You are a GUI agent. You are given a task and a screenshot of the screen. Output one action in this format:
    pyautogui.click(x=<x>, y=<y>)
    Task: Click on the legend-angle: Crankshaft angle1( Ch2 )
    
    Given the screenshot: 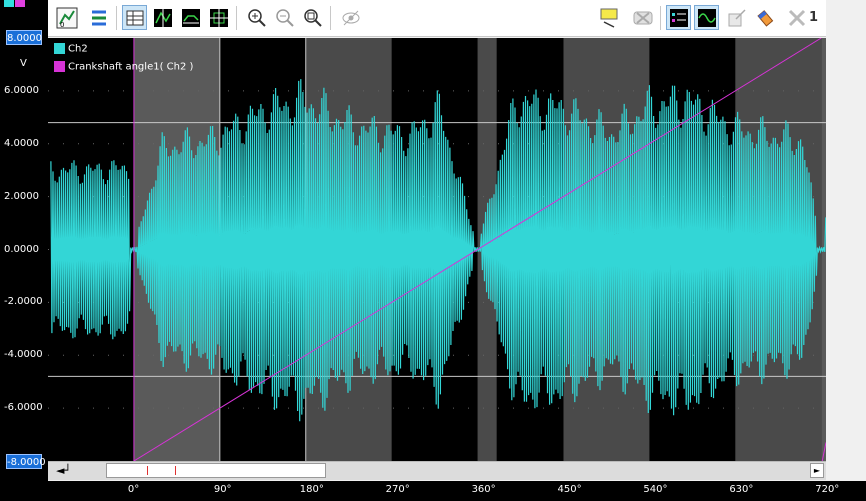 What is the action you would take?
    pyautogui.click(x=123, y=67)
    